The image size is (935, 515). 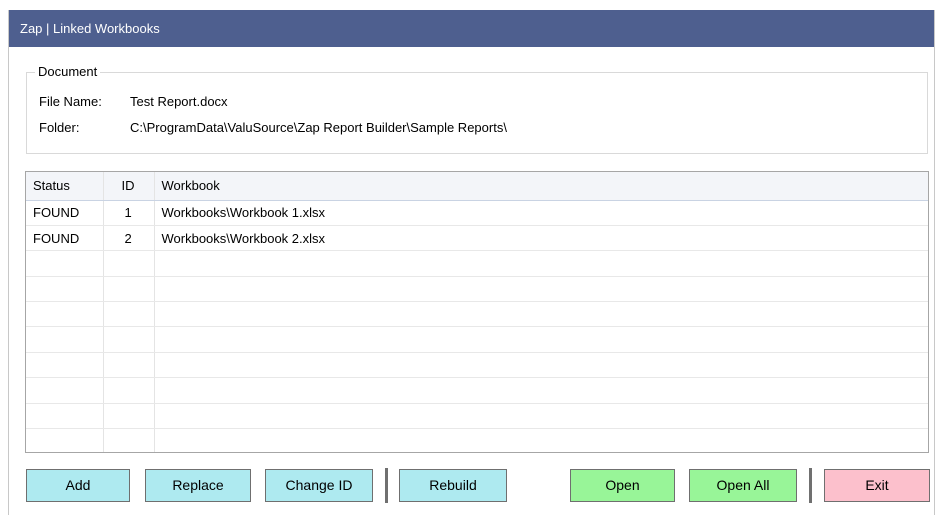 What do you see at coordinates (541, 213) in the screenshot?
I see `cell-workbook: Workbooks\Workbook 1.xlsx` at bounding box center [541, 213].